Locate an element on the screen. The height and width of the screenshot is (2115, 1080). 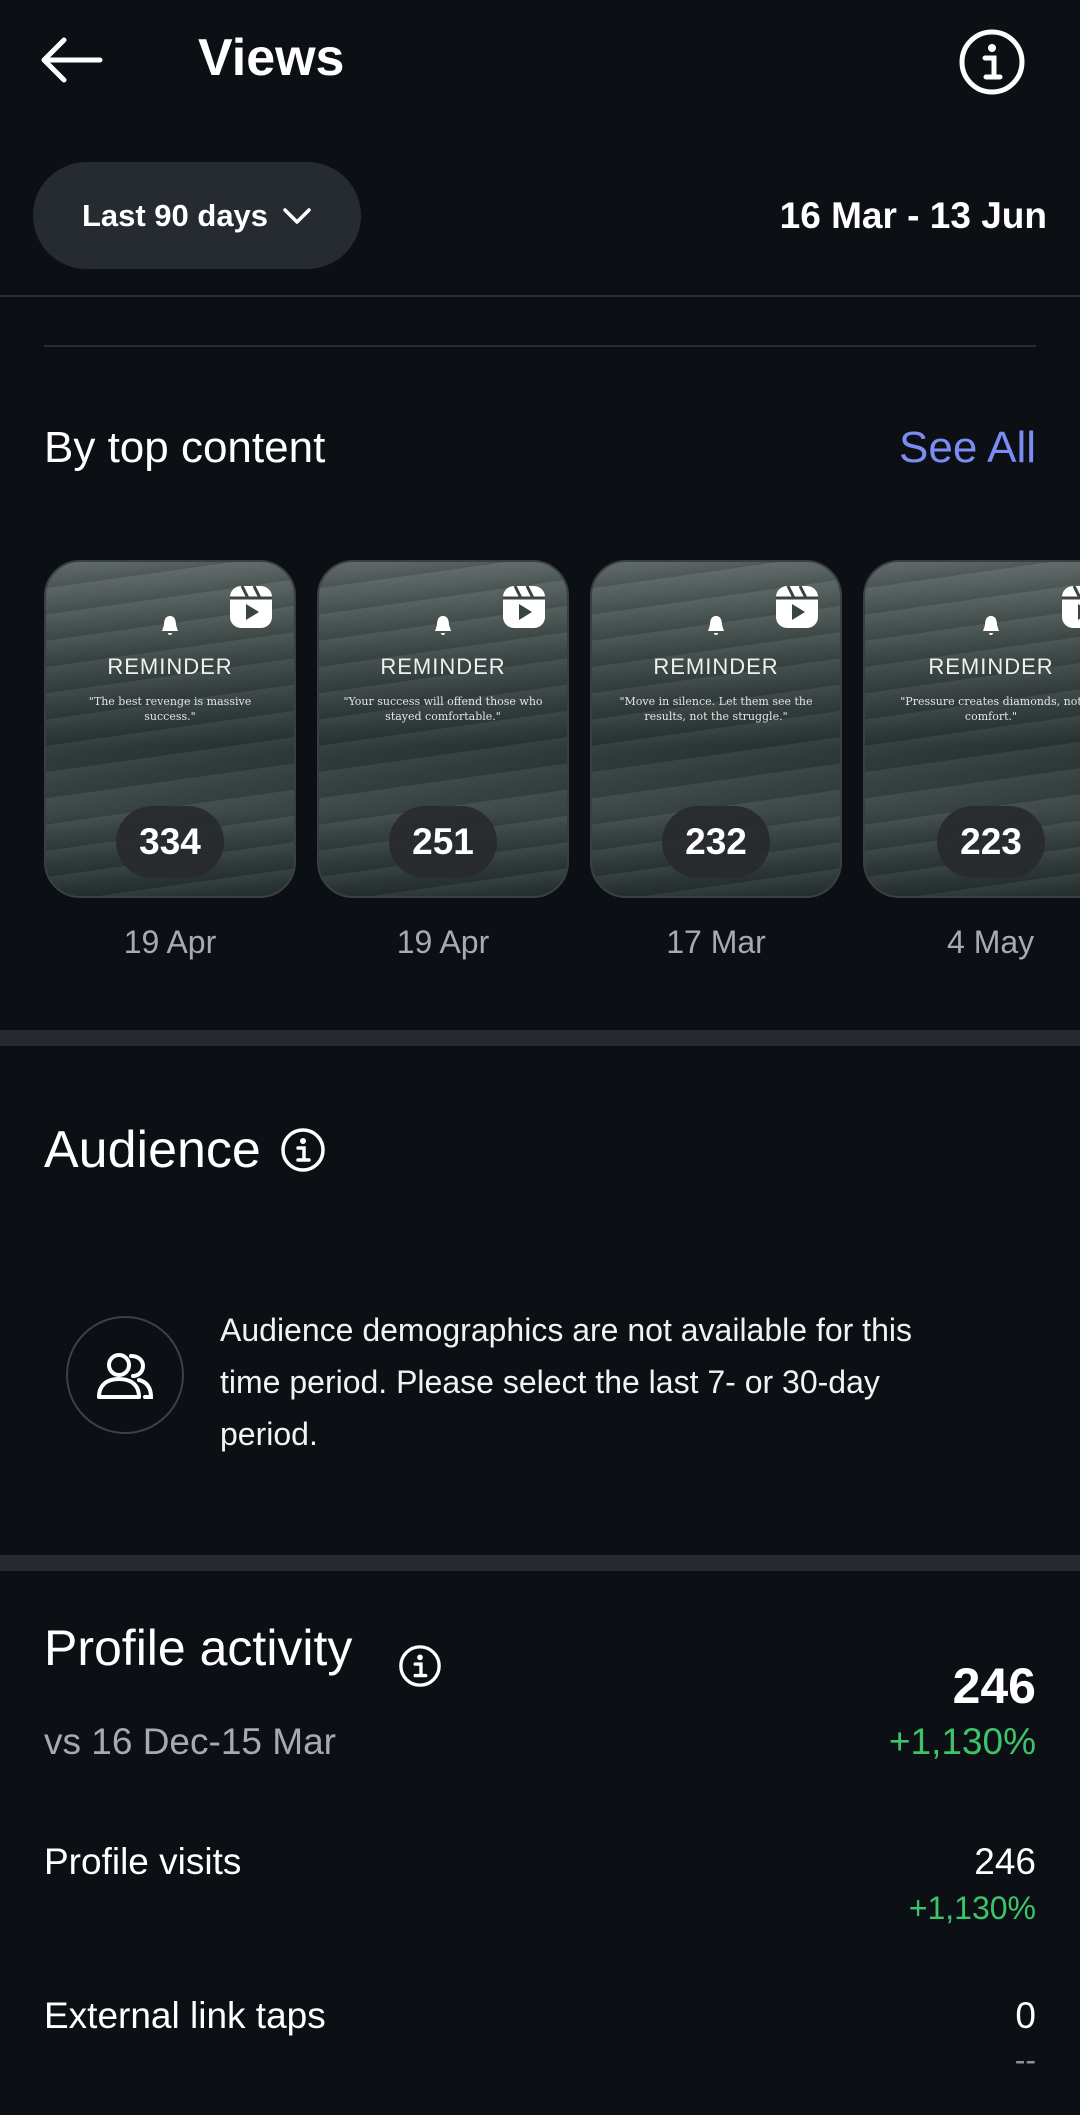
people-icon is located at coordinates (125, 1376).